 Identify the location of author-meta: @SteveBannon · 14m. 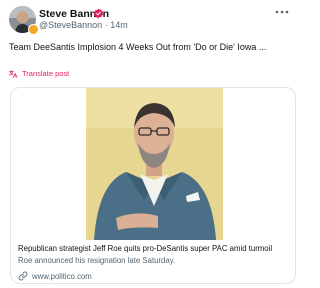
(83, 25).